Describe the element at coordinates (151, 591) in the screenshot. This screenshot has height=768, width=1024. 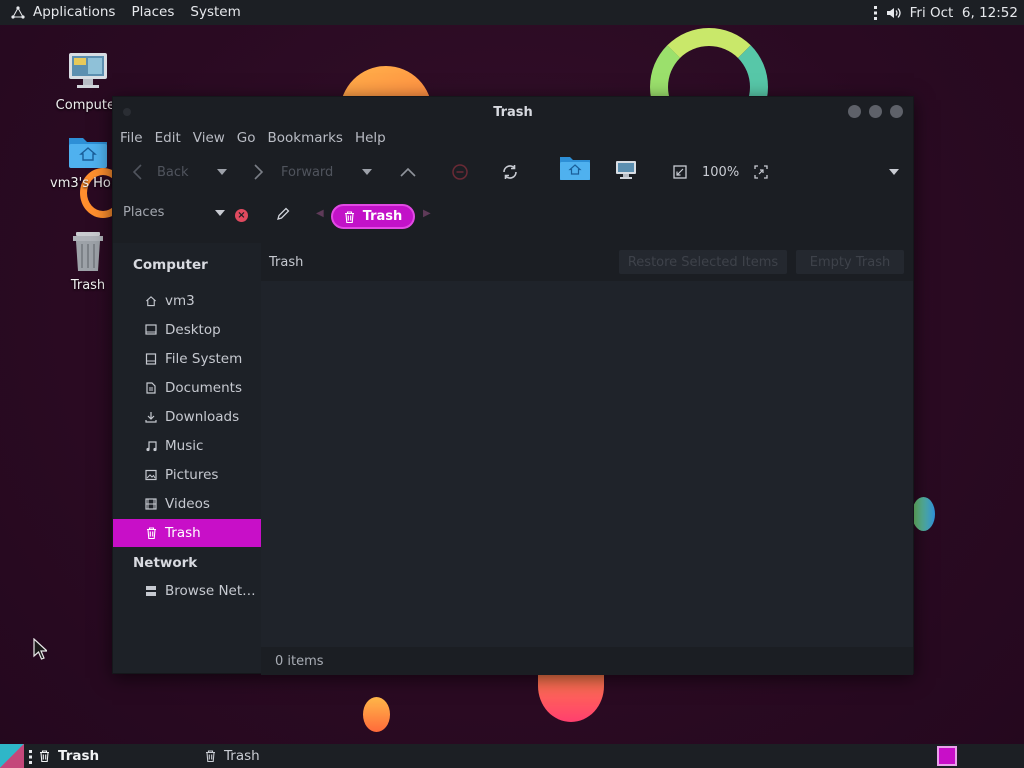
I see `network-icon` at that location.